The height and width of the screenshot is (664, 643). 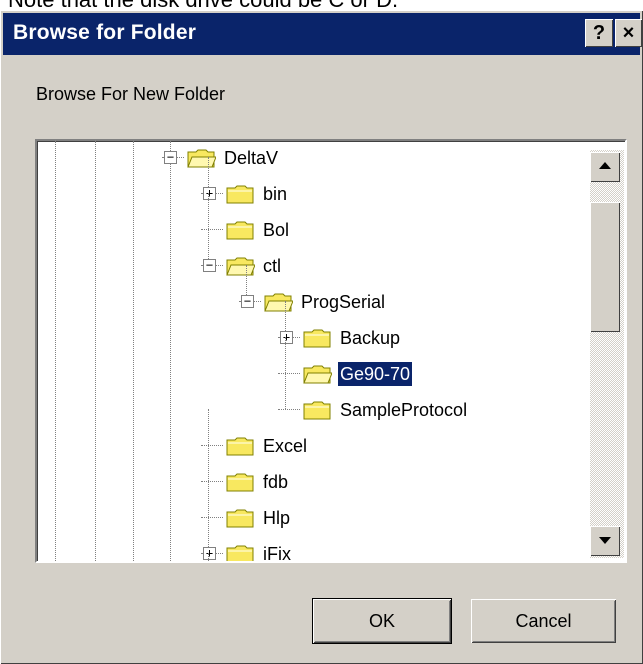 I want to click on tree-node-label: Backup, so click(x=370, y=338).